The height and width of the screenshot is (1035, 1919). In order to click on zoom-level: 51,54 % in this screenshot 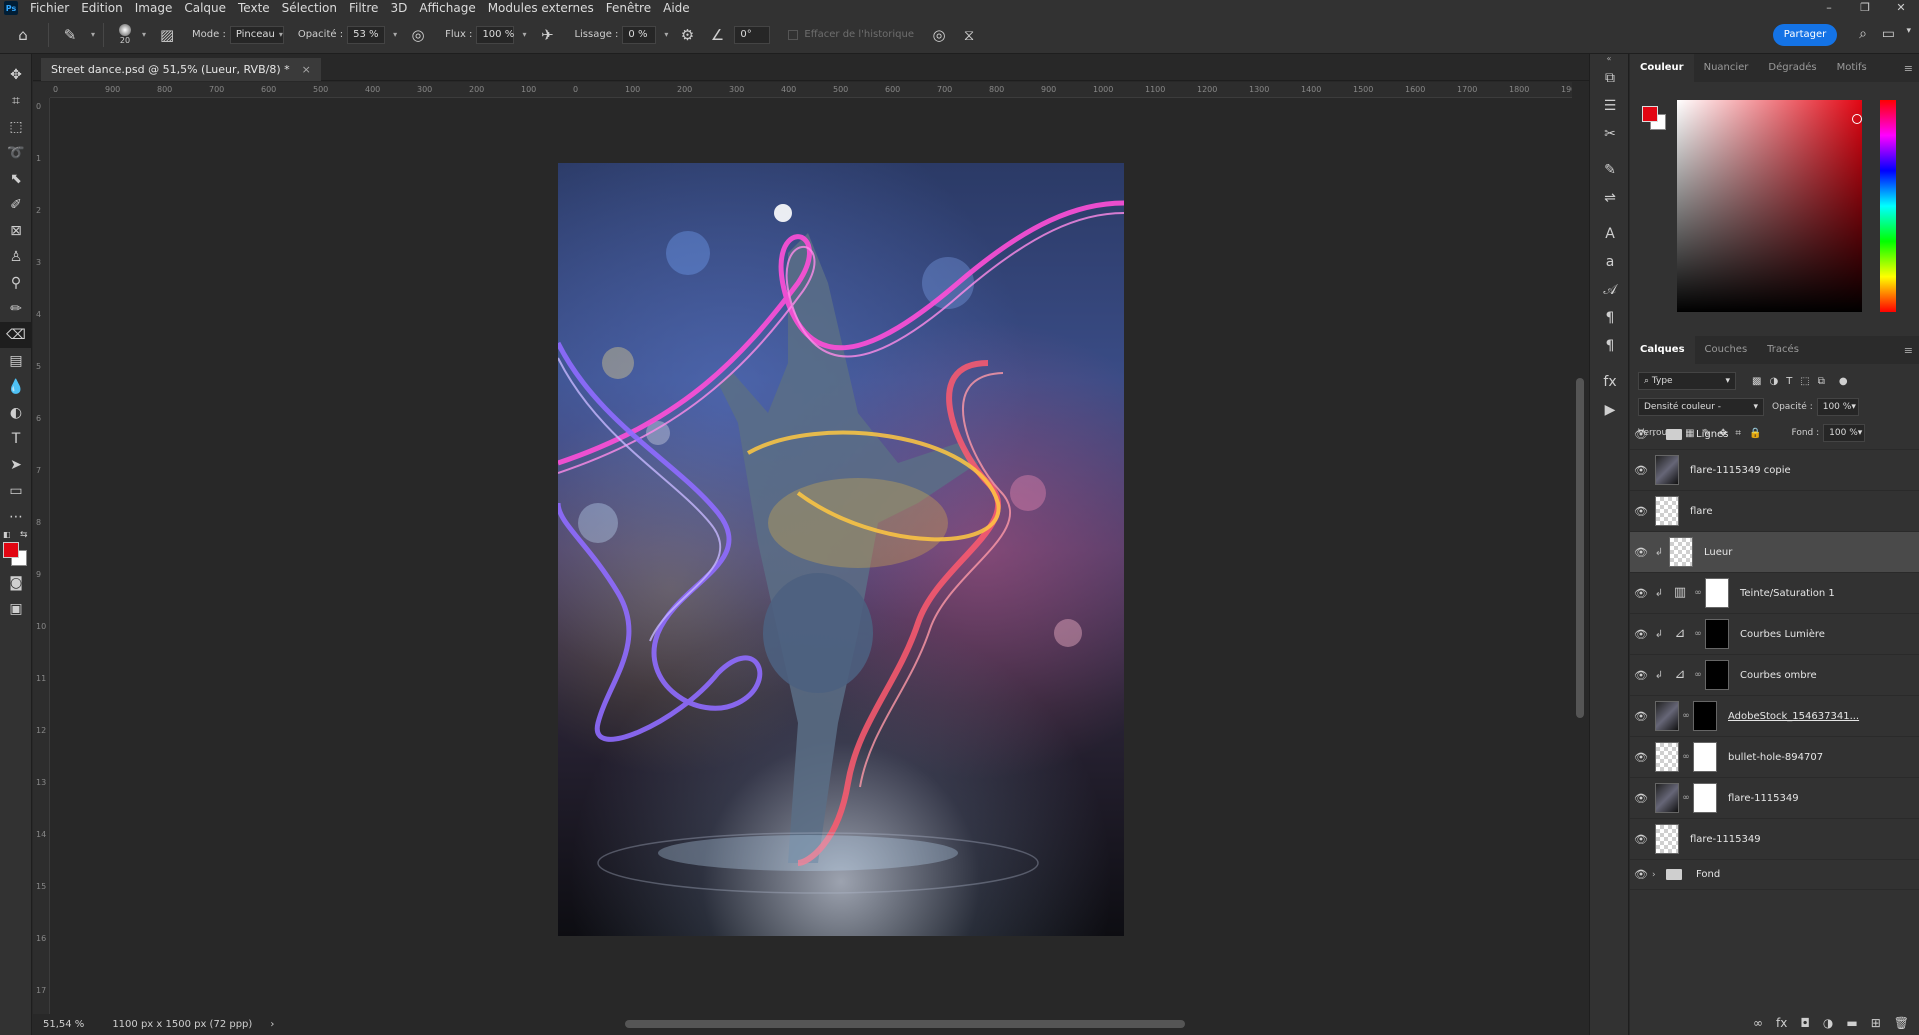, I will do `click(63, 1024)`.